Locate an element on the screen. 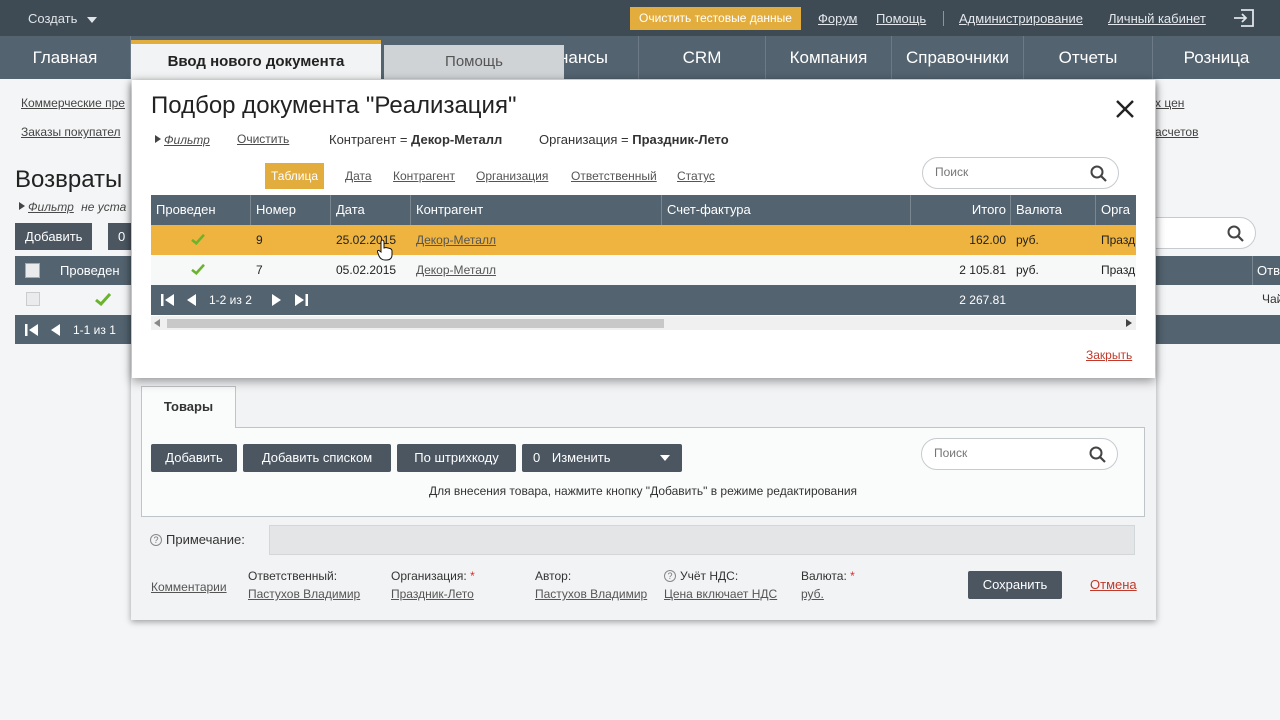 This screenshot has width=1280, height=720. modal-search-input is located at coordinates (1010, 172).